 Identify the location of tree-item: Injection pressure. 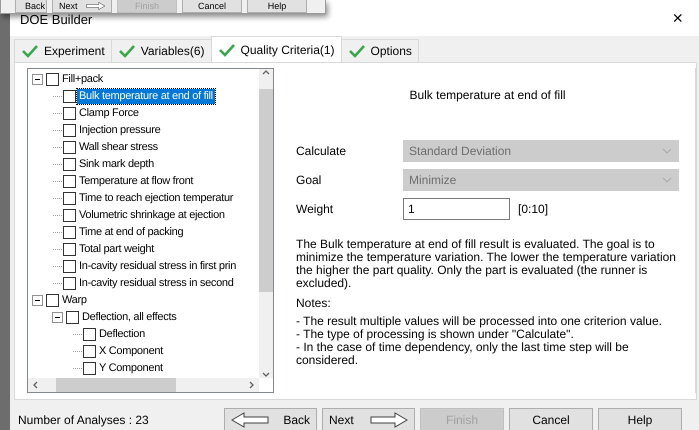
(119, 130).